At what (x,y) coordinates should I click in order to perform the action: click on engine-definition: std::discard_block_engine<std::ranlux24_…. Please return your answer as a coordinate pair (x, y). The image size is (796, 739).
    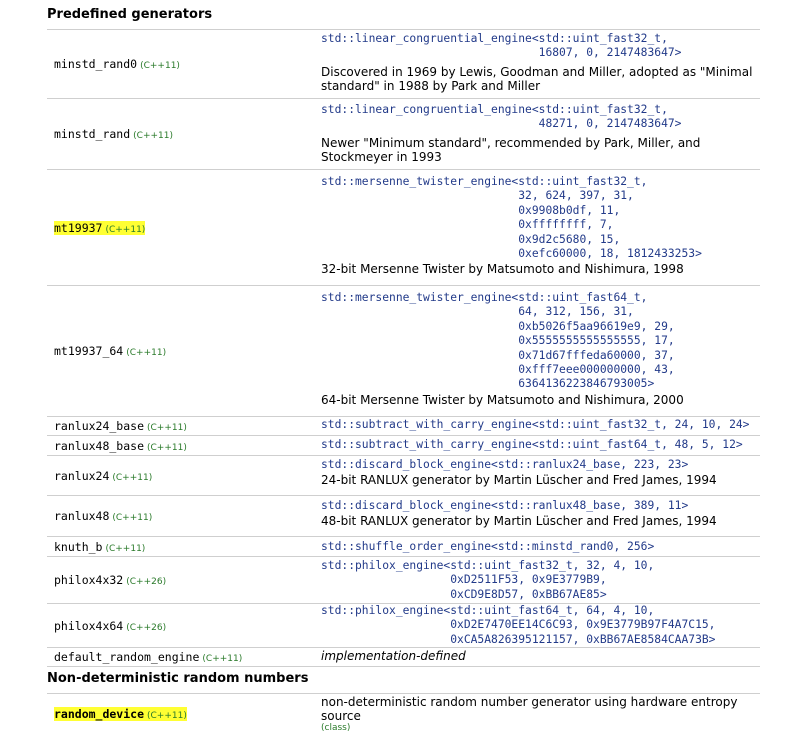
    Looking at the image, I should click on (505, 464).